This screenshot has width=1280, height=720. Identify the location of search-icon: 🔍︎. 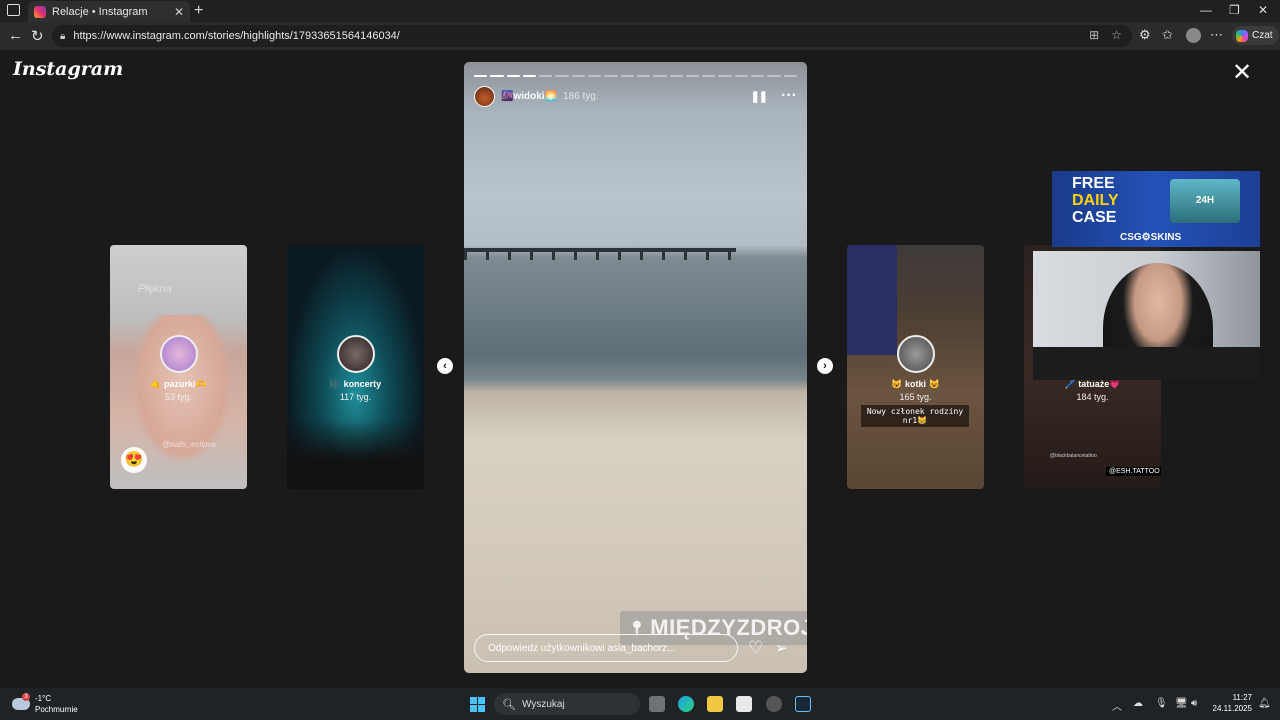
(509, 704).